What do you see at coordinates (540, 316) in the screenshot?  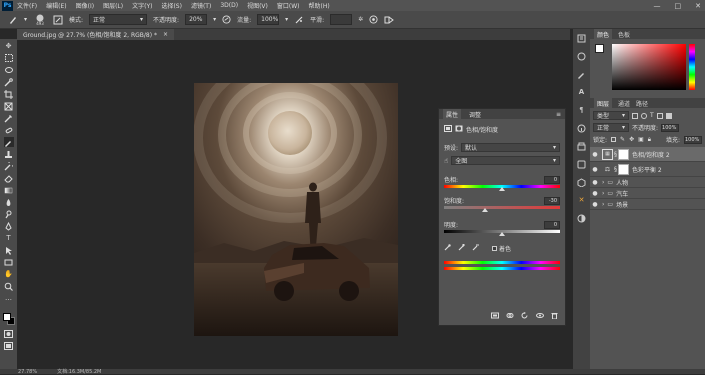 I see `visibility-eye-icon` at bounding box center [540, 316].